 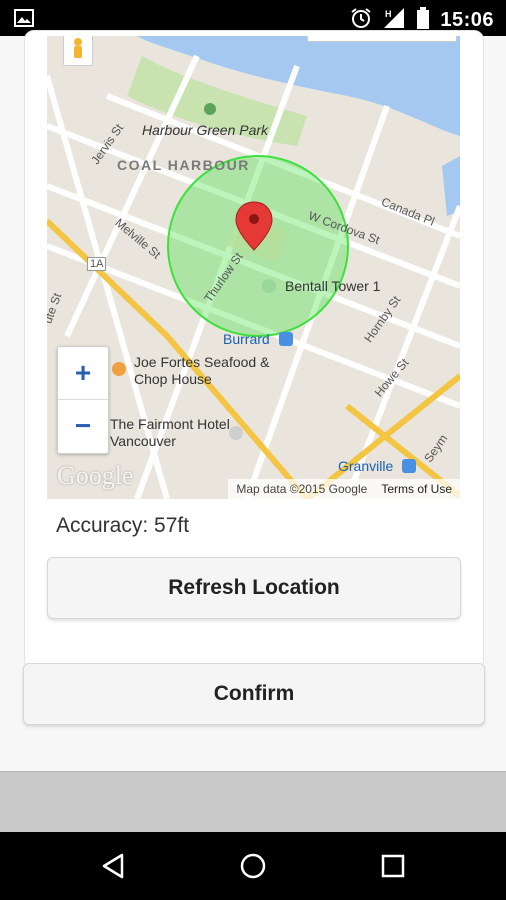 I want to click on refresh-location-button: Refresh Location, so click(x=254, y=588).